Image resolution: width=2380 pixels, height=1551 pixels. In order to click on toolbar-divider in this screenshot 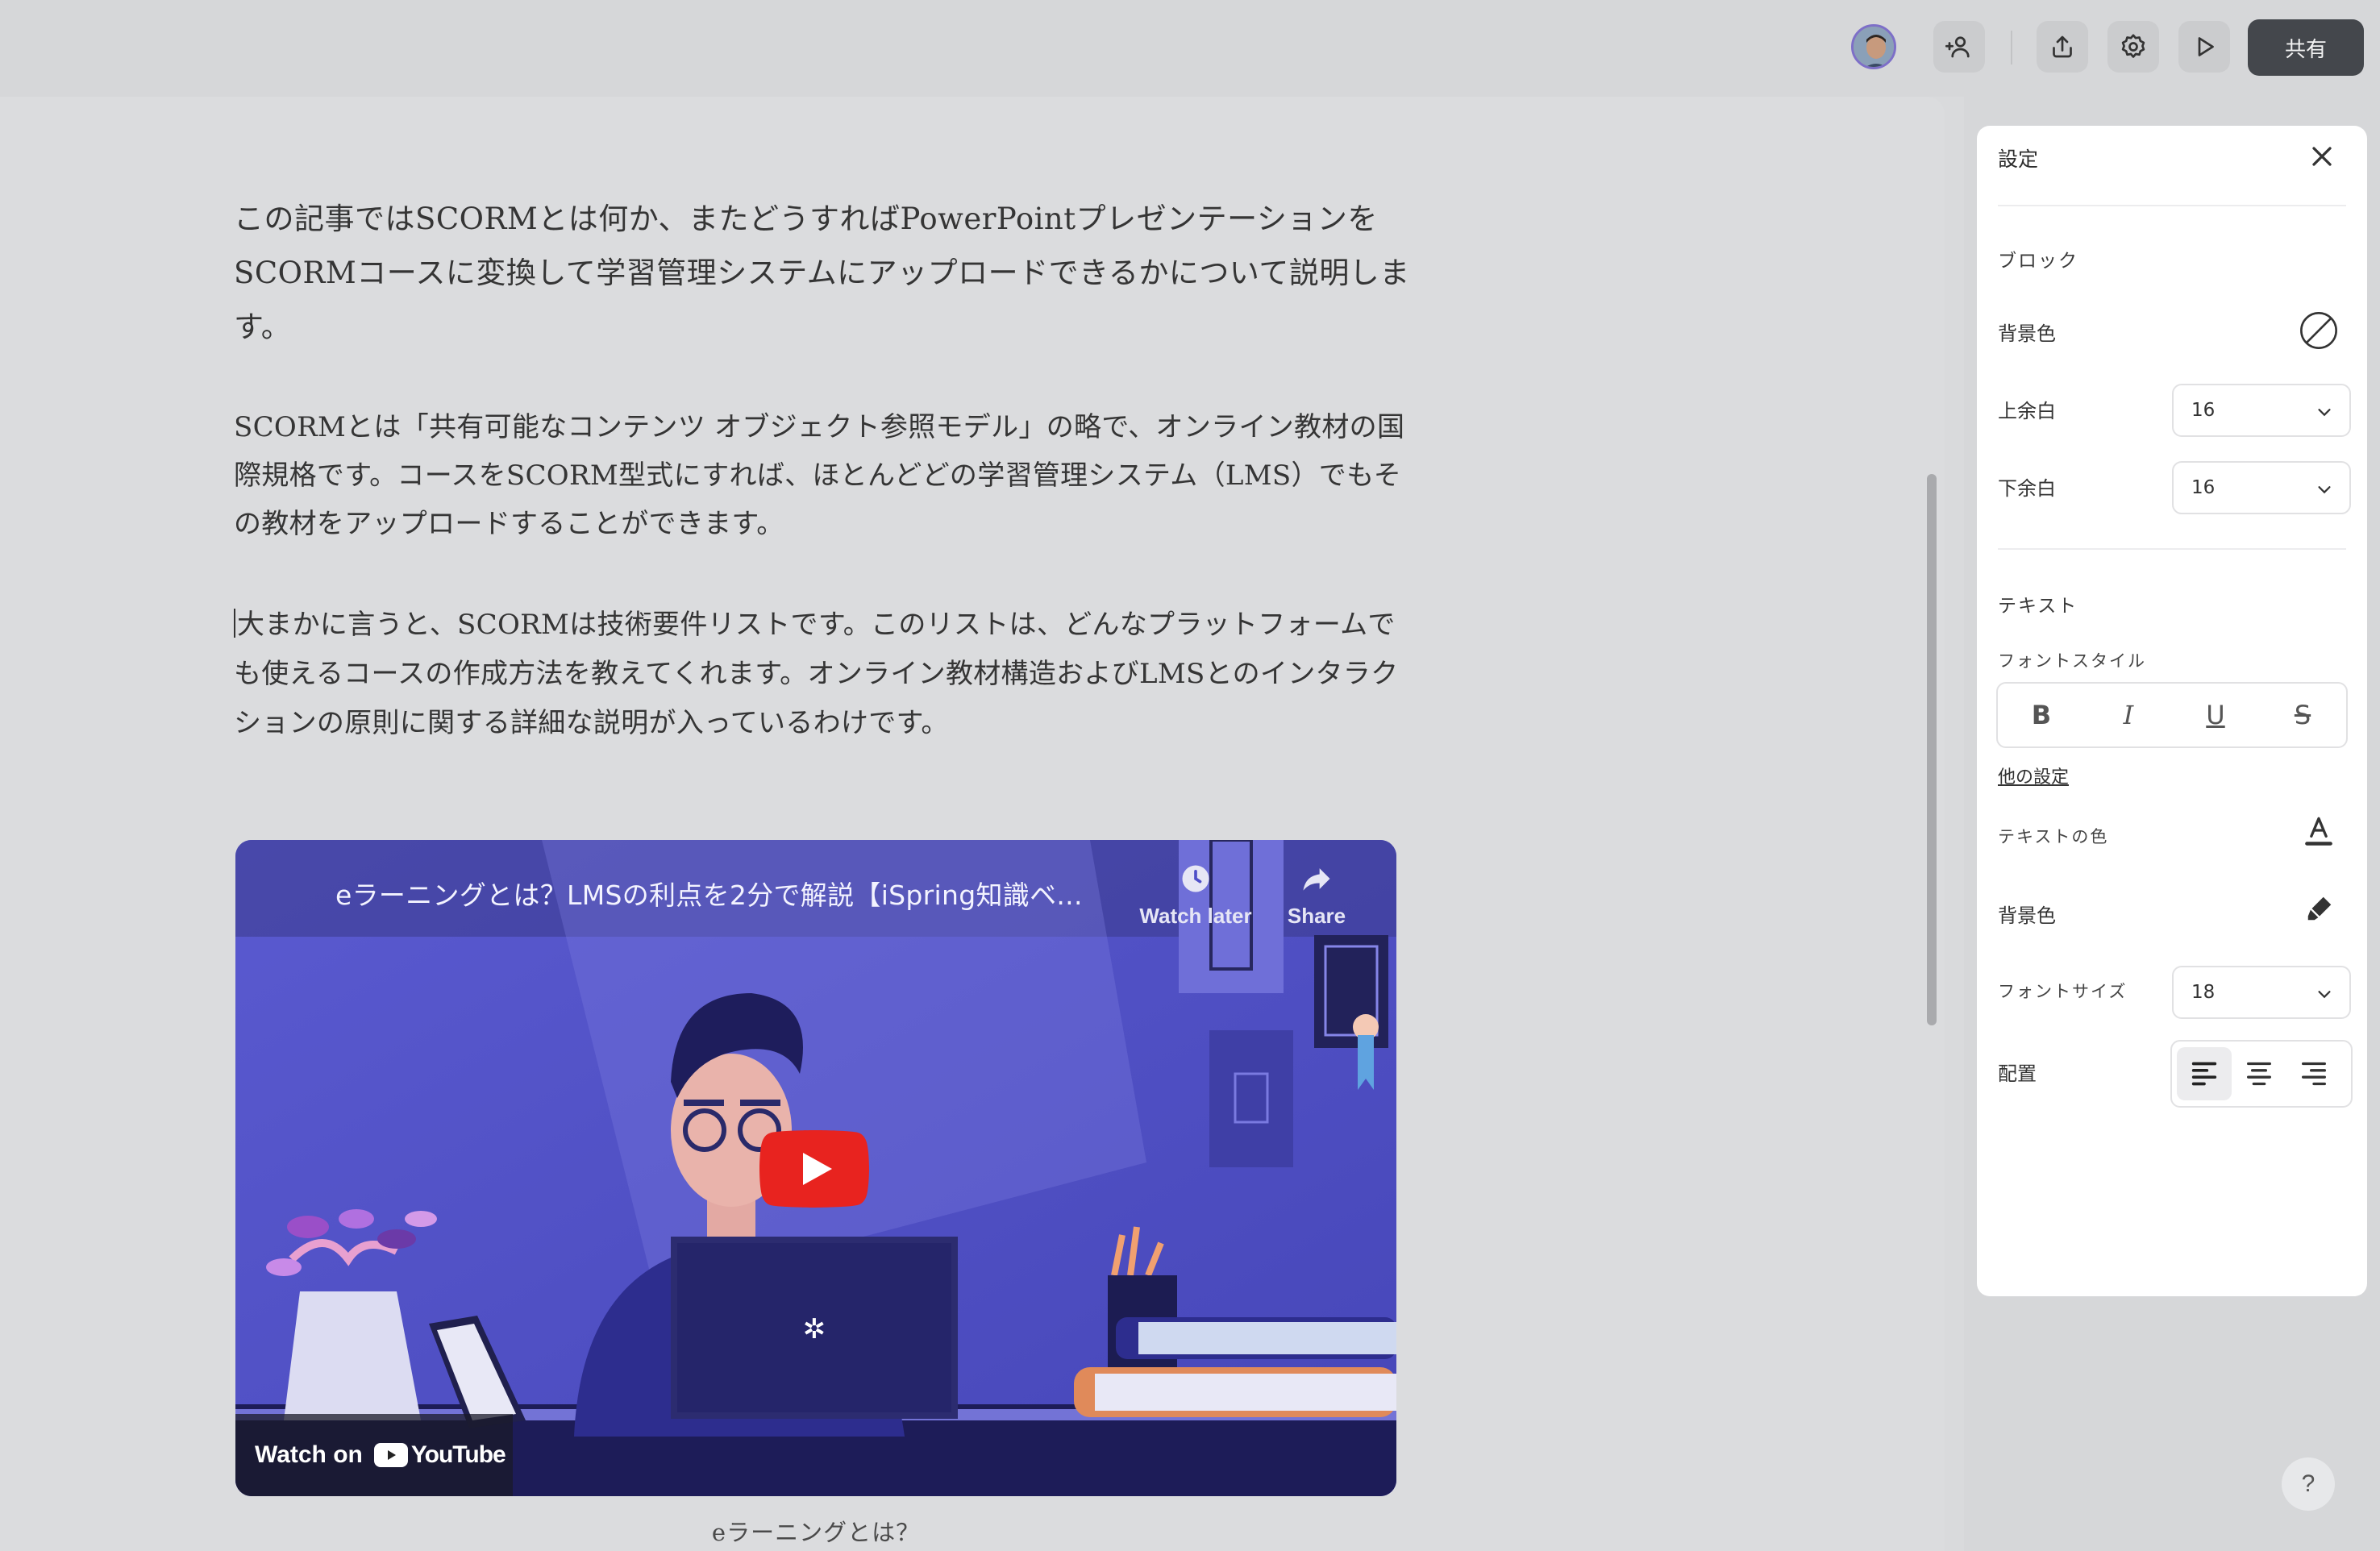, I will do `click(2011, 47)`.